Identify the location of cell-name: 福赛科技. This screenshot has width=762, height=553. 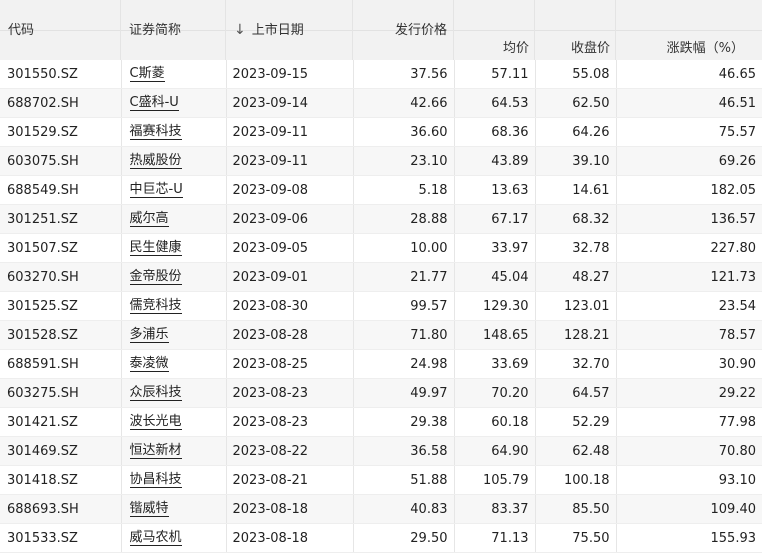
(174, 132).